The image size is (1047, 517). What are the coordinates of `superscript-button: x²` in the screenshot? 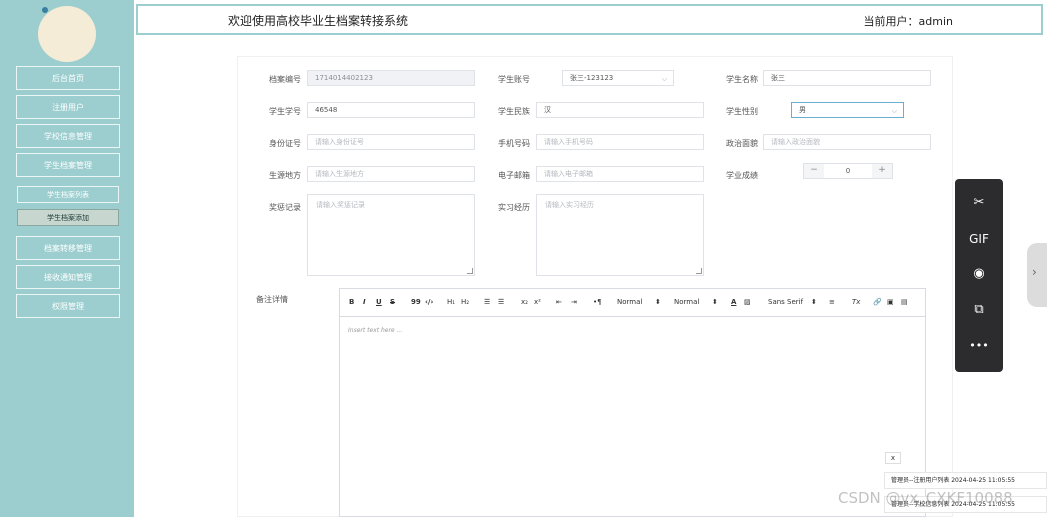 It's located at (537, 302).